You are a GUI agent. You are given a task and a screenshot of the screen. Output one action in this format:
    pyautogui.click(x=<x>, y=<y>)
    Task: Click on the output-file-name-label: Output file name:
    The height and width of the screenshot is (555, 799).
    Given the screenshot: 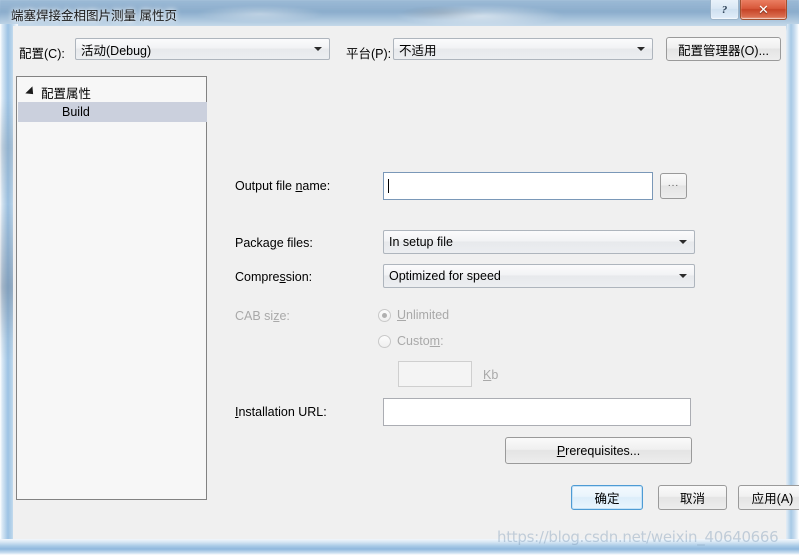 What is the action you would take?
    pyautogui.click(x=283, y=186)
    